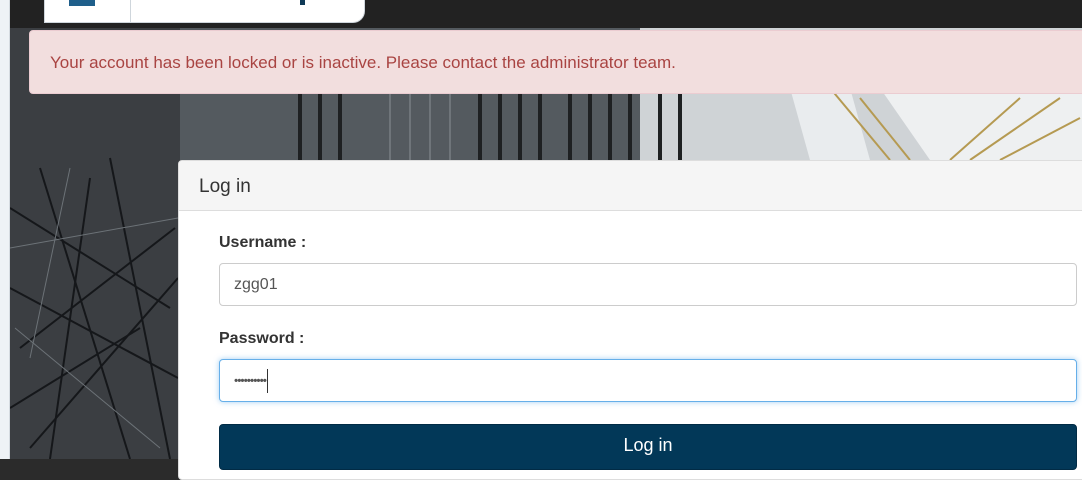 This screenshot has height=480, width=1082. Describe the element at coordinates (5, 229) in the screenshot. I see `left-edge-strip` at that location.